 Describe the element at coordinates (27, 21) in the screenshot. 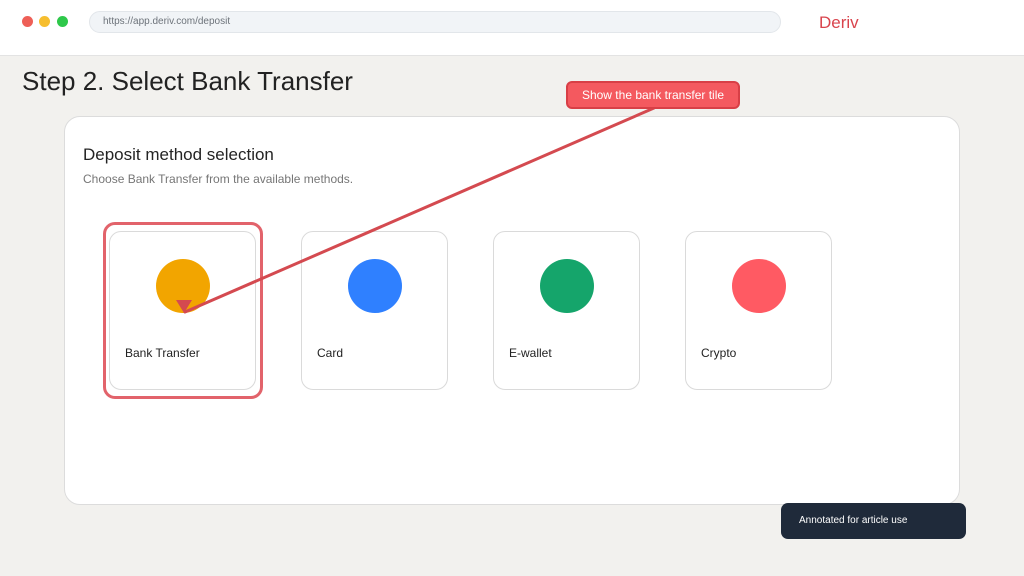

I see `window-close-dot` at that location.